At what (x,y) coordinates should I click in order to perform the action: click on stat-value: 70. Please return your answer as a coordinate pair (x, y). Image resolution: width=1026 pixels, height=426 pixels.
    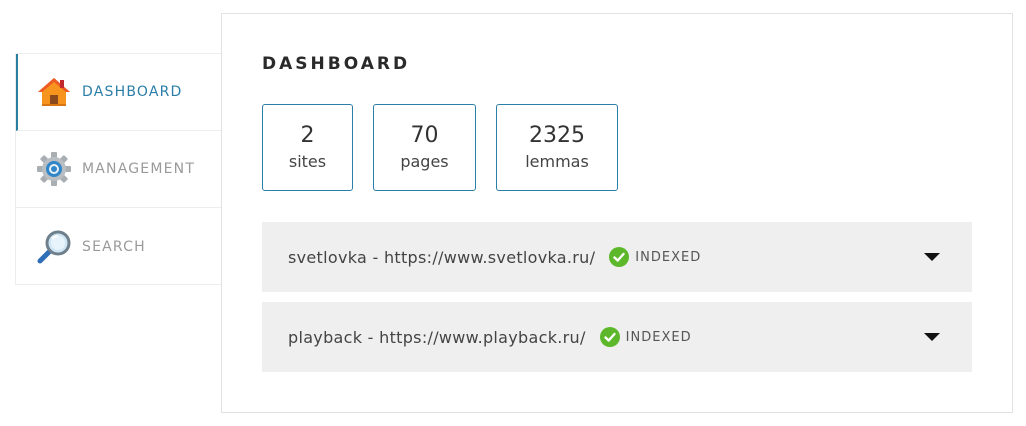
    Looking at the image, I should click on (424, 135).